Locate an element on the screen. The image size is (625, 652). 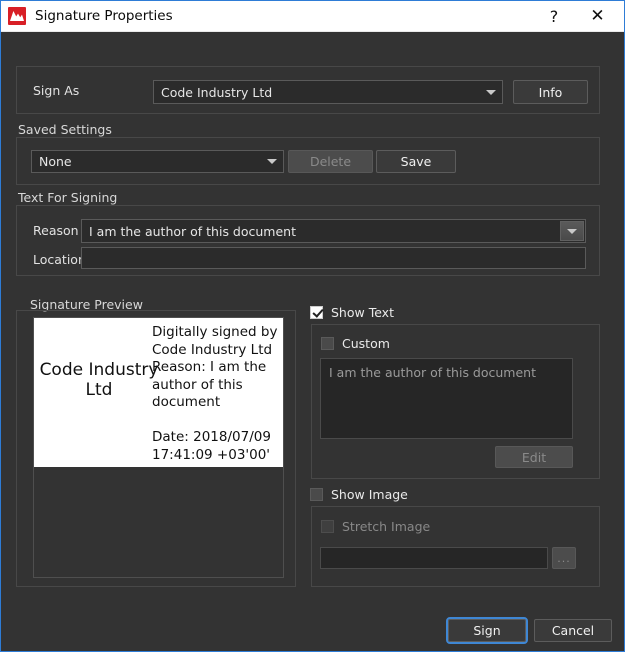
saved-settings-label: Saved Settings is located at coordinates (65, 129).